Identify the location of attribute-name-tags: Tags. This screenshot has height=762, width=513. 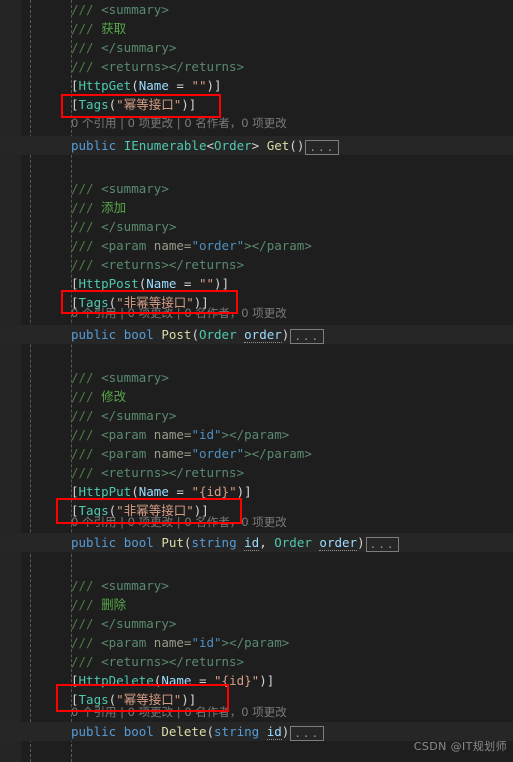
(93, 104).